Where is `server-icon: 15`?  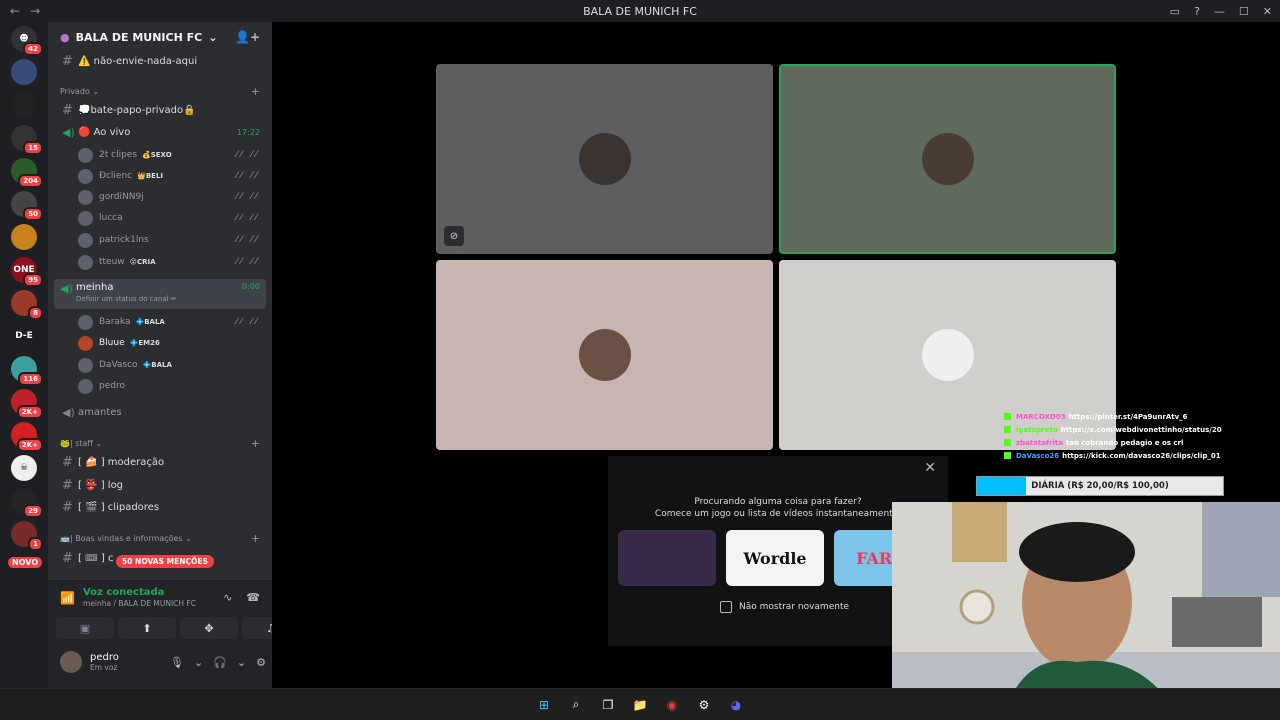 server-icon: 15 is located at coordinates (27, 140).